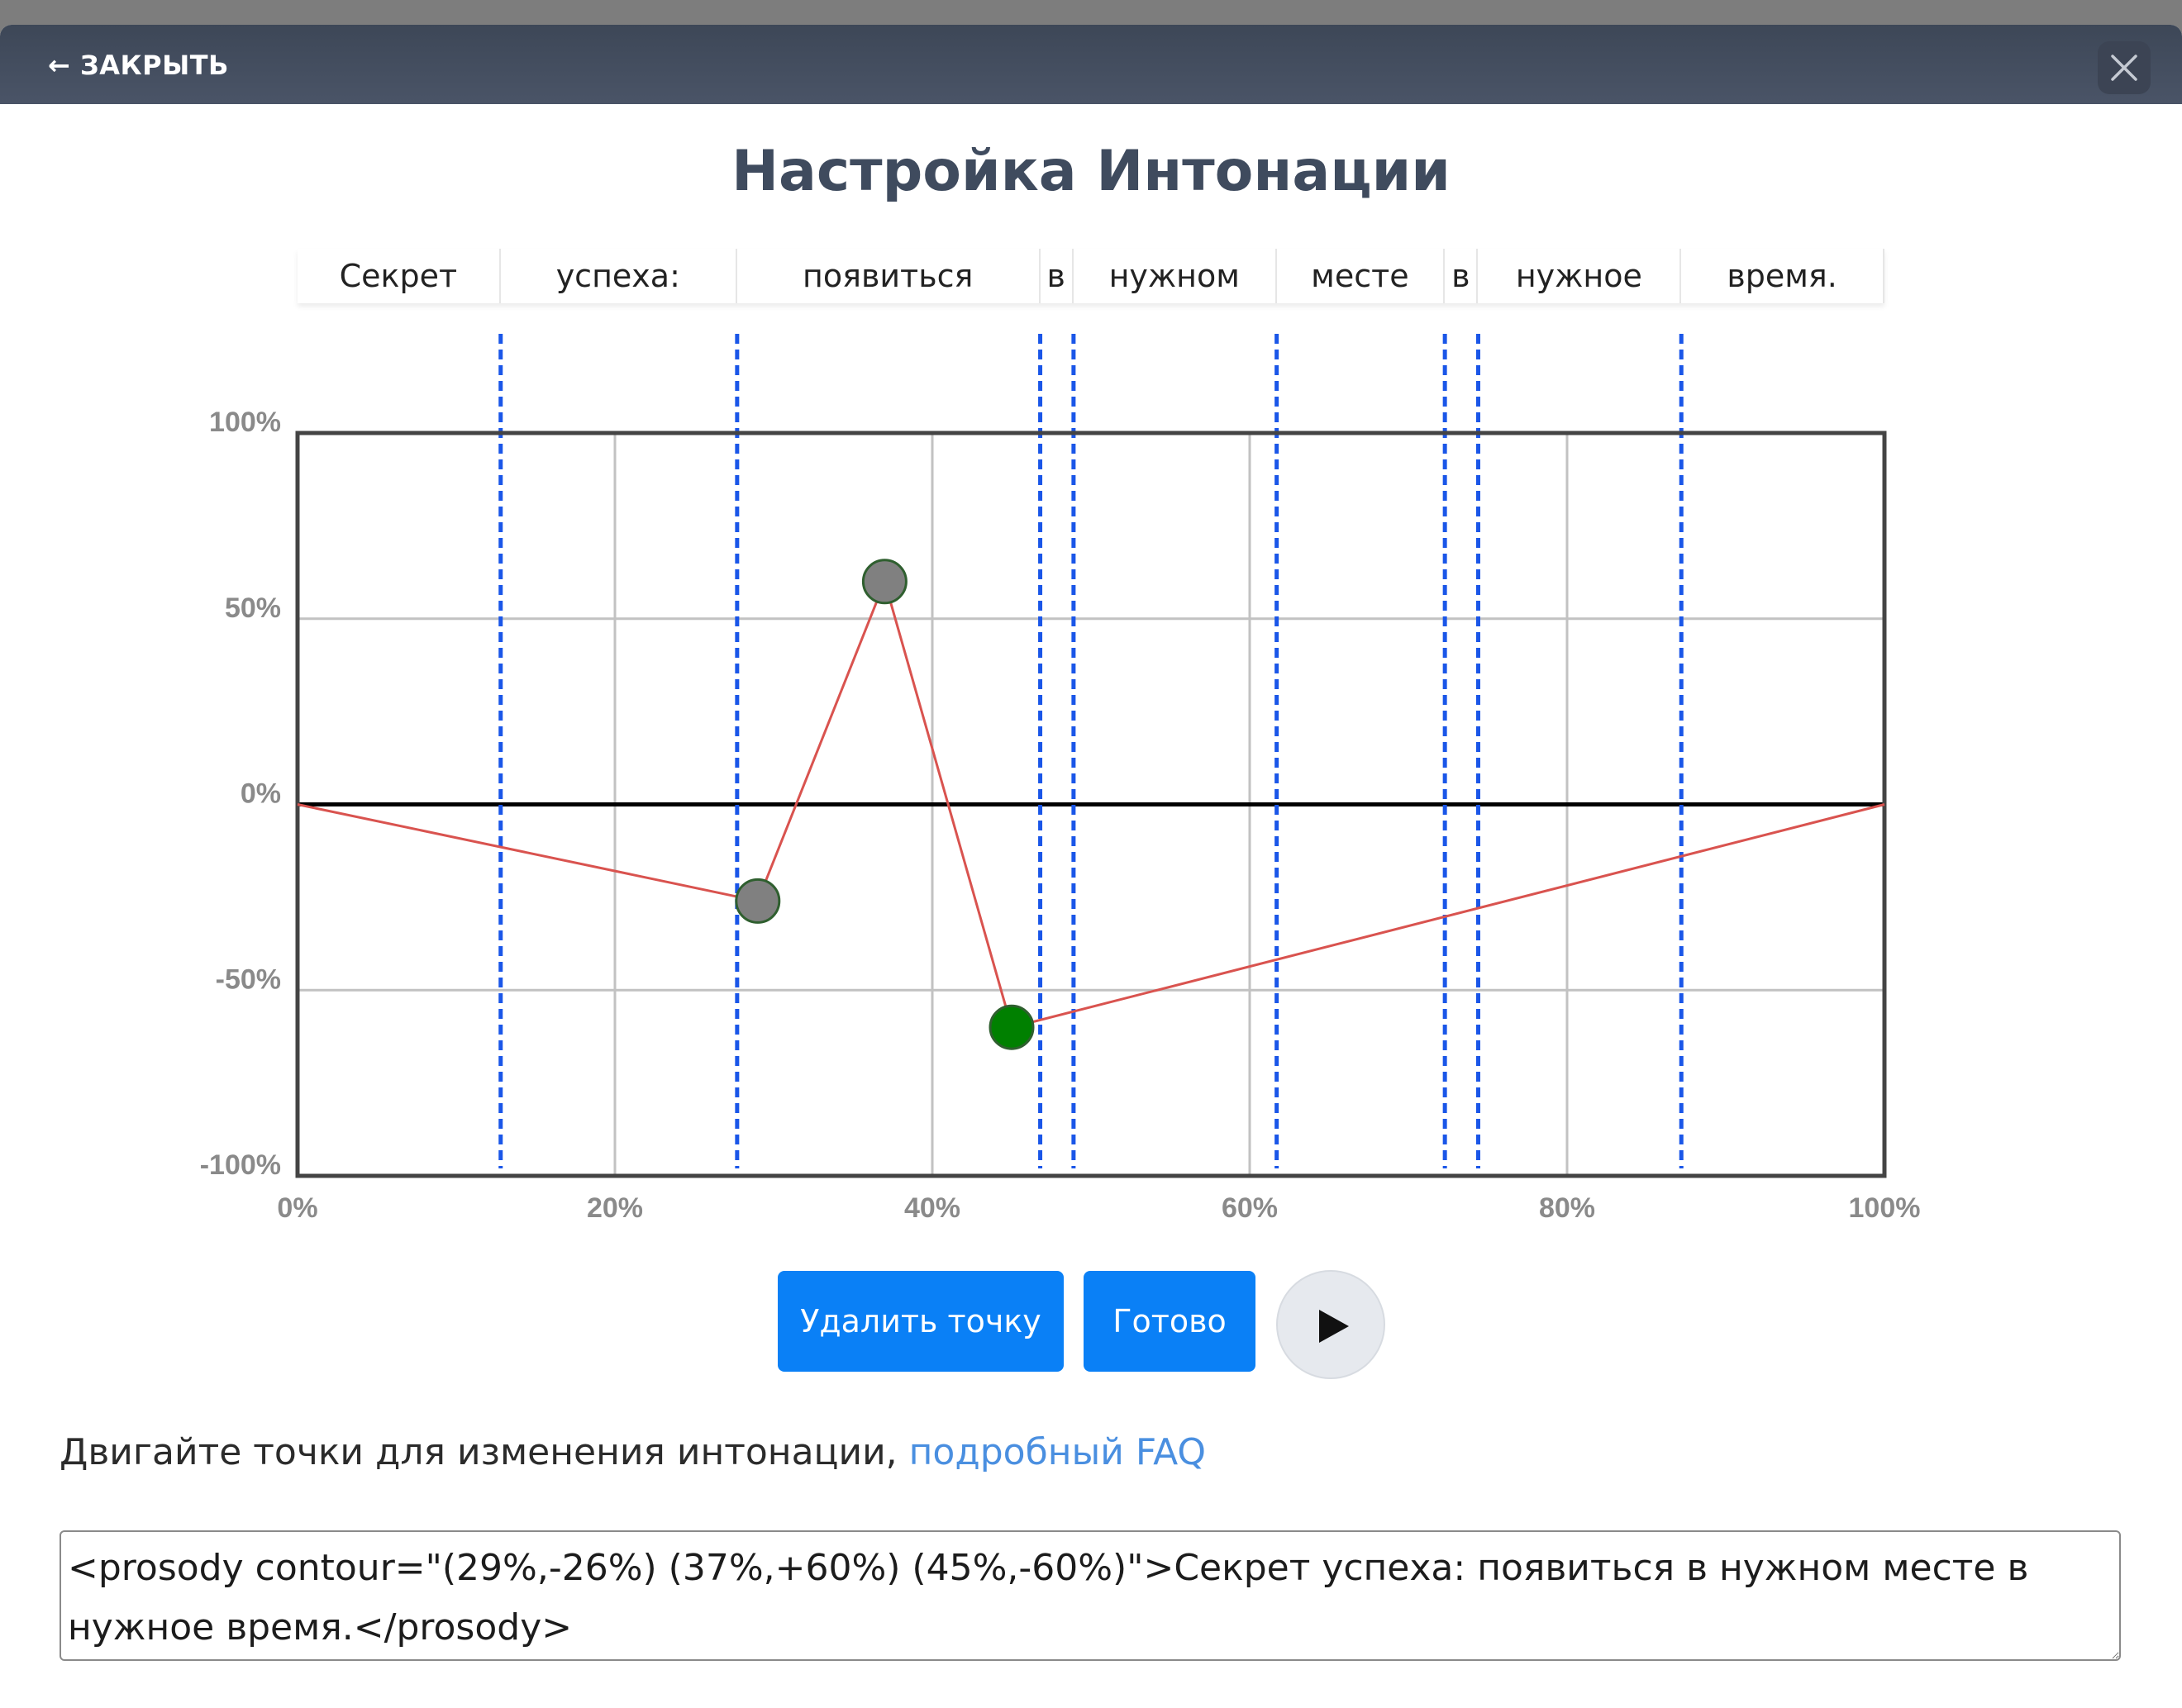  Describe the element at coordinates (297, 1208) in the screenshot. I see `x-tick-label: 0%` at that location.